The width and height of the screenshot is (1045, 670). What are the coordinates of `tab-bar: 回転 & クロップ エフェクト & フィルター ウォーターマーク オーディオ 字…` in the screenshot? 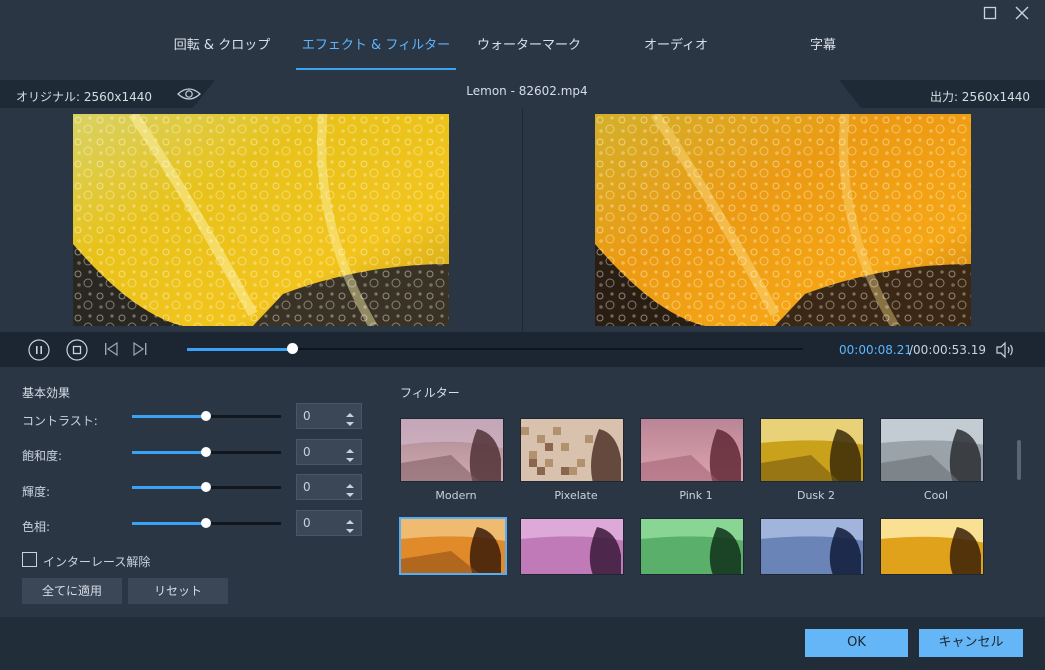 It's located at (522, 49).